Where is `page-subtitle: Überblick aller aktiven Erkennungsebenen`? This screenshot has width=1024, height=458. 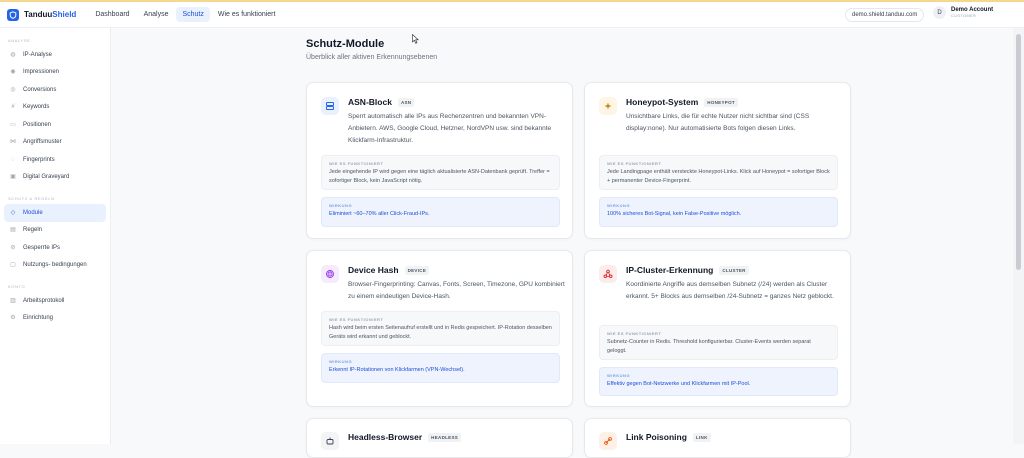 page-subtitle: Überblick aller aktiven Erkennungsebenen is located at coordinates (372, 57).